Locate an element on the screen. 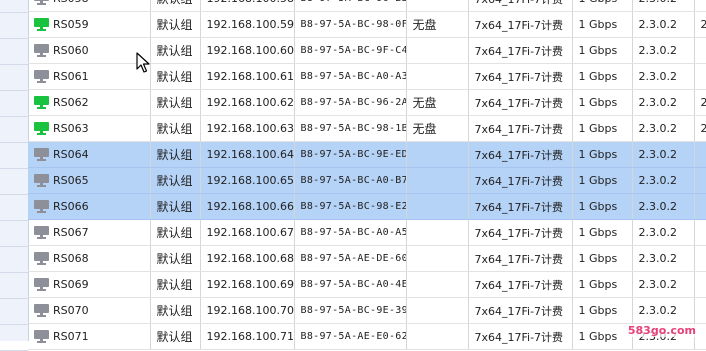  cell-disk: 无盘 is located at coordinates (437, 102).